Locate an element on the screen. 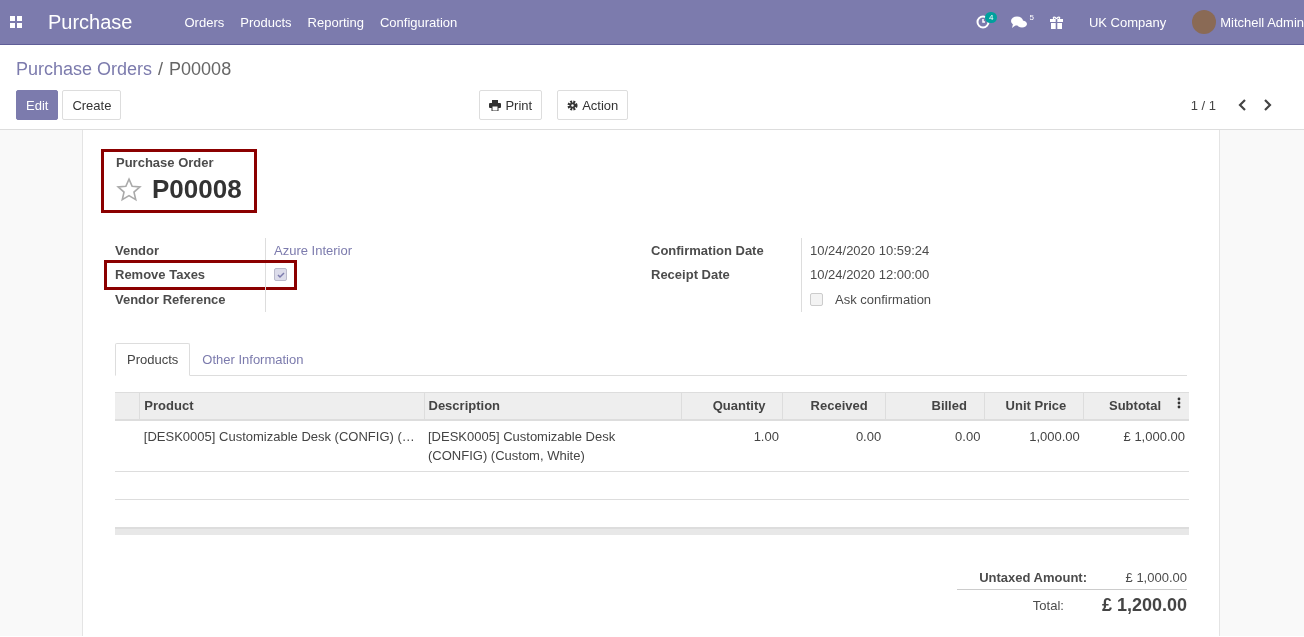 Image resolution: width=1304 pixels, height=637 pixels. column-header: Quantity is located at coordinates (732, 406).